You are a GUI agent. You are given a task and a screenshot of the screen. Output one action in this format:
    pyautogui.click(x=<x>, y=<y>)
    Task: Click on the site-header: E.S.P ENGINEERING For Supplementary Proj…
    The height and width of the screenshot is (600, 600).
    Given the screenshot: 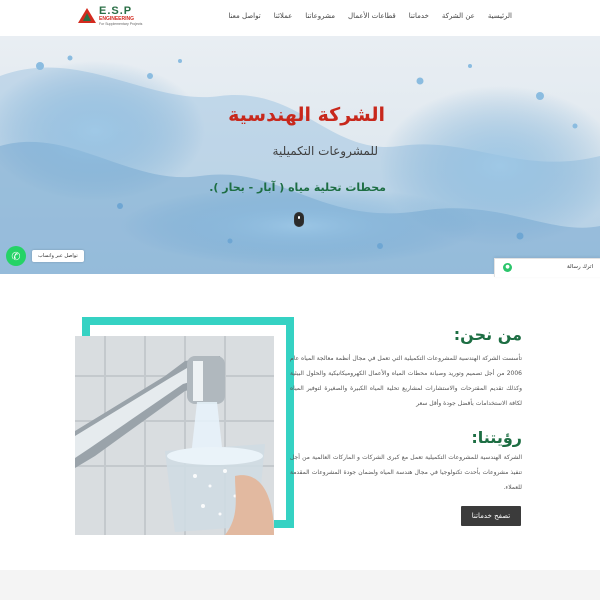 What is the action you would take?
    pyautogui.click(x=300, y=18)
    